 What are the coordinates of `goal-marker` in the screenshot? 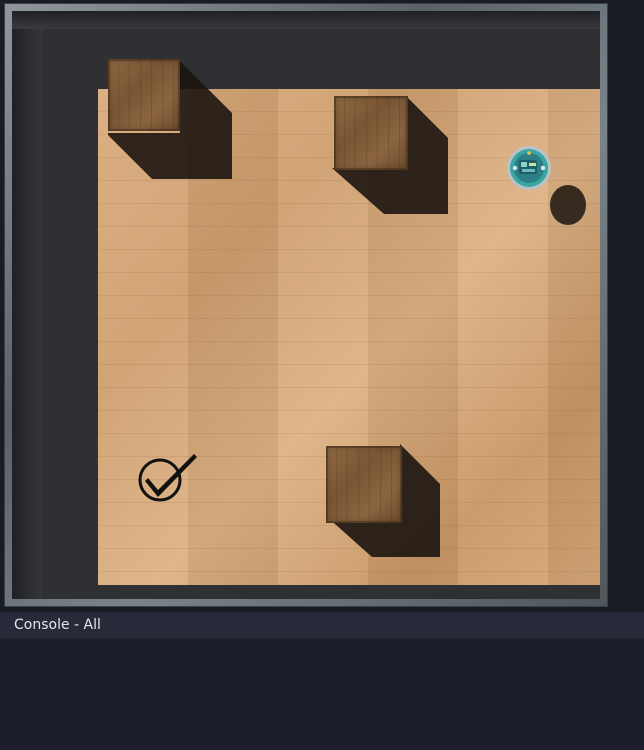 It's located at (167, 472).